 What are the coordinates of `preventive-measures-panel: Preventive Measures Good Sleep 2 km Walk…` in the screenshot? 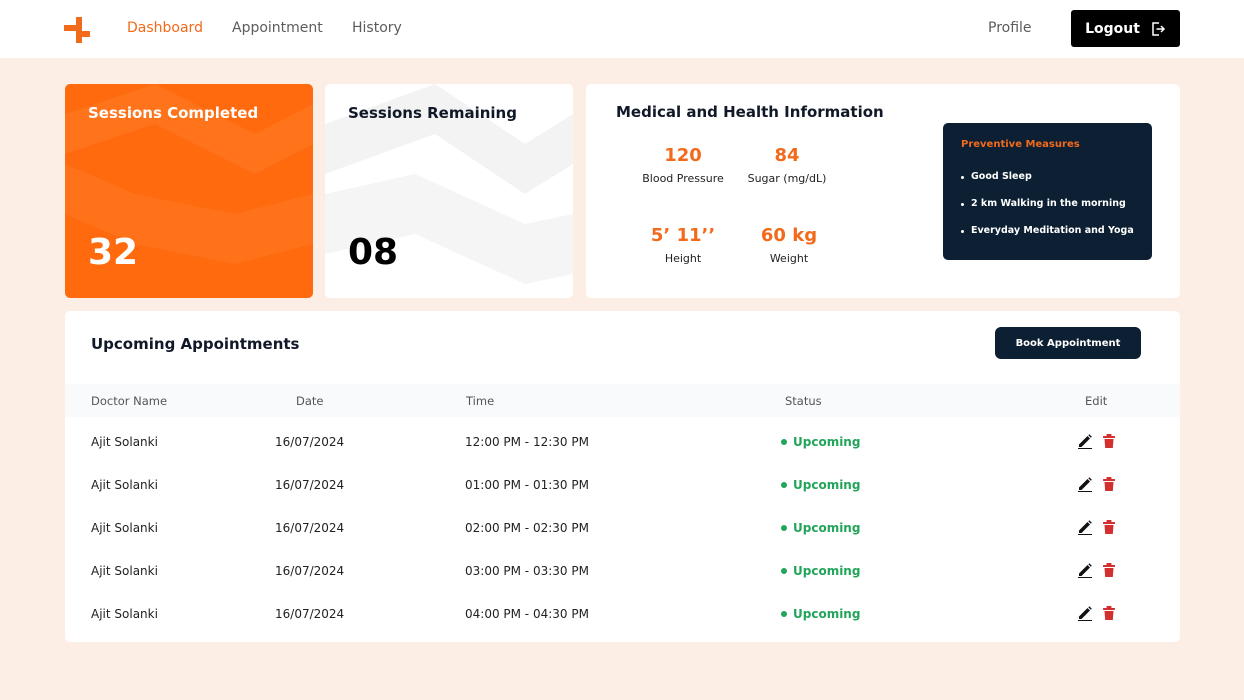 It's located at (1047, 191).